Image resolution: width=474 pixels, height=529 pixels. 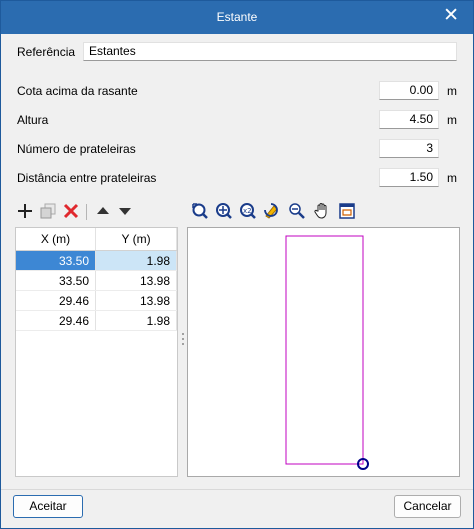 I want to click on referencia-label: Referência, so click(x=46, y=52).